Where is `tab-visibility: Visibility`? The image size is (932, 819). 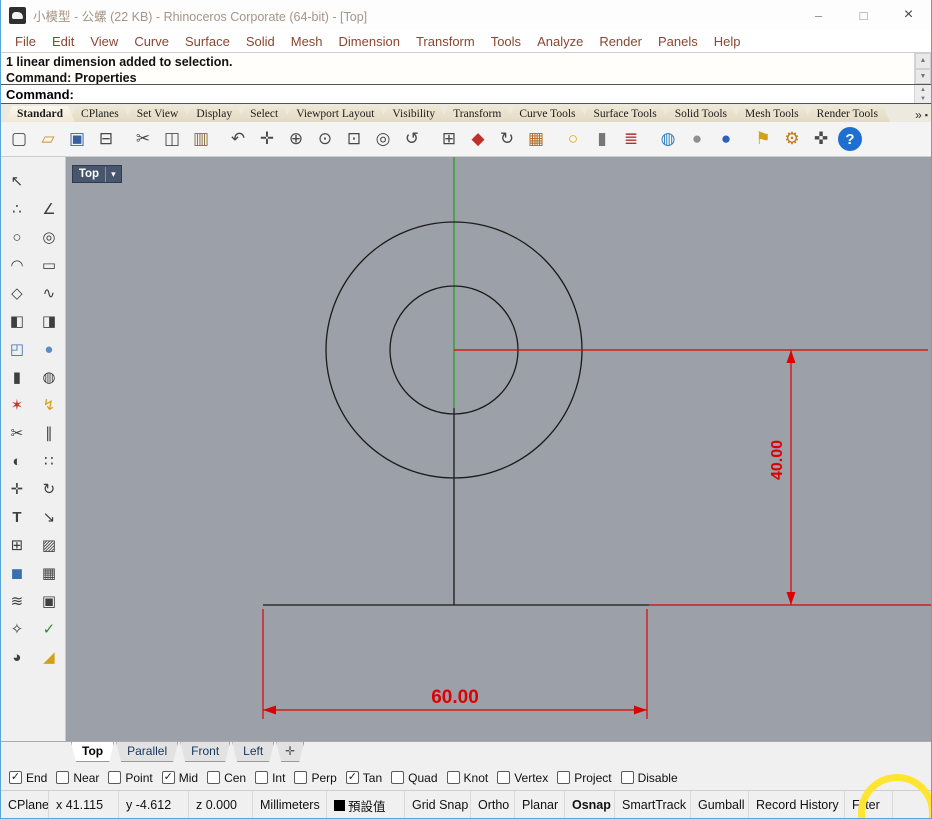
tab-visibility: Visibility is located at coordinates (413, 114).